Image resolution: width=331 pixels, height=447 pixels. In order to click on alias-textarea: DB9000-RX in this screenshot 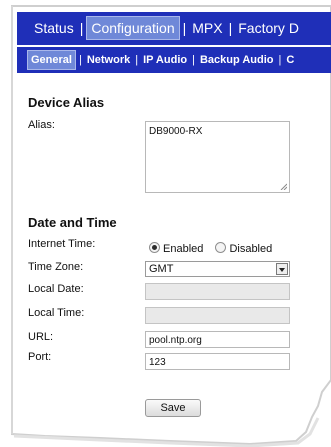, I will do `click(217, 157)`.